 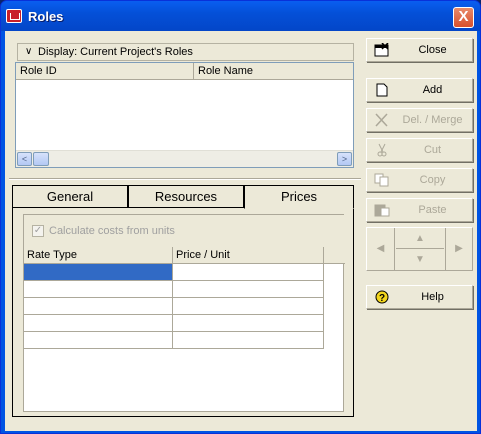 What do you see at coordinates (419, 90) in the screenshot?
I see `add-button: Add` at bounding box center [419, 90].